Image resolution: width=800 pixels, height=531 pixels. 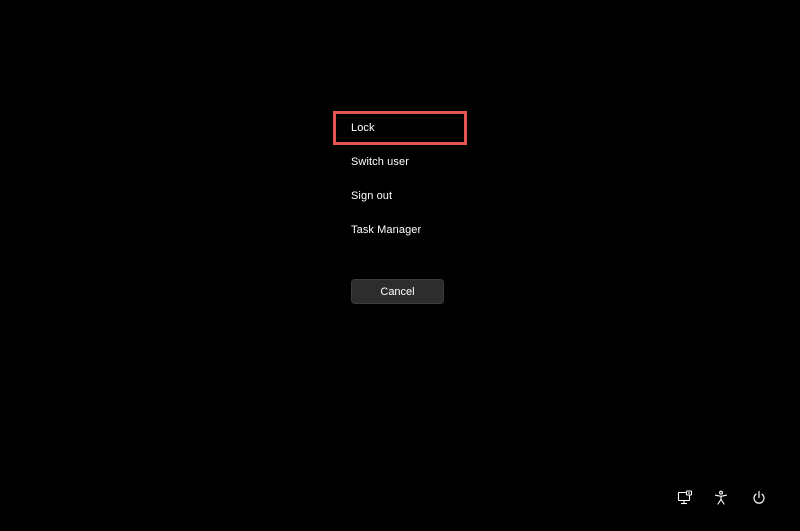 I want to click on power-glyph, so click(x=759, y=497).